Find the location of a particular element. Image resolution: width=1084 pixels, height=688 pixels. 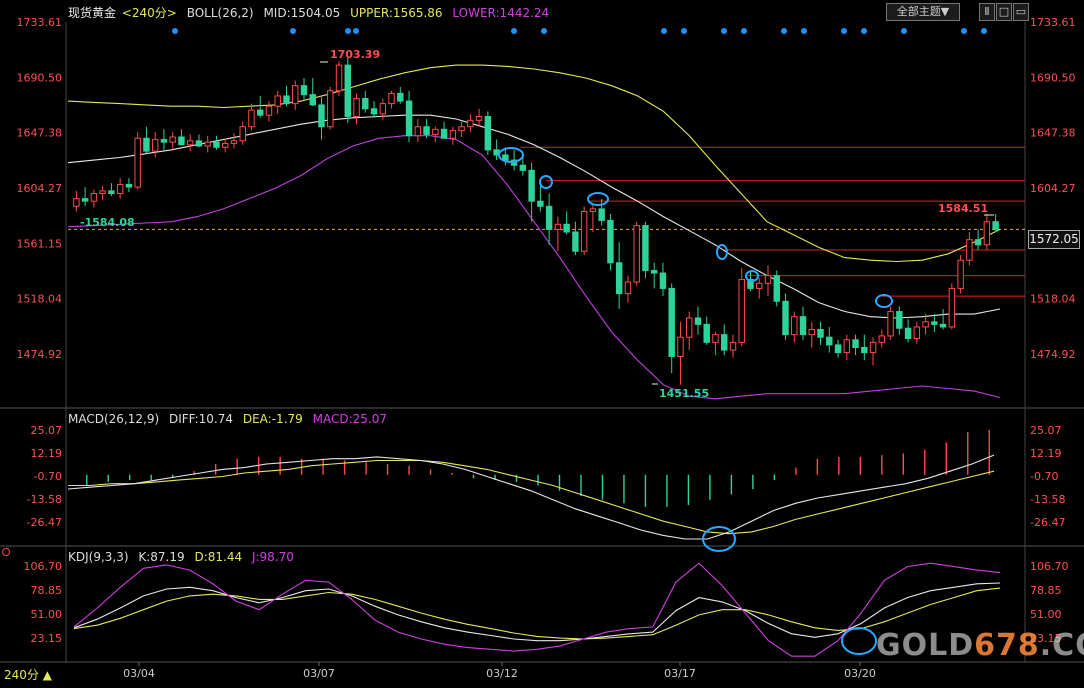

macd-y-tick-right: -26.47 is located at coordinates (1047, 522).